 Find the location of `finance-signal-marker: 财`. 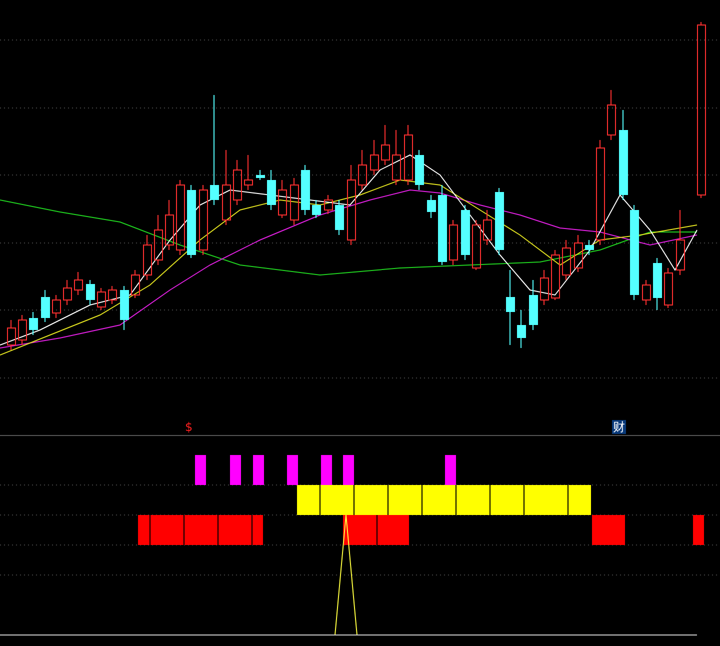

finance-signal-marker: 财 is located at coordinates (619, 427).